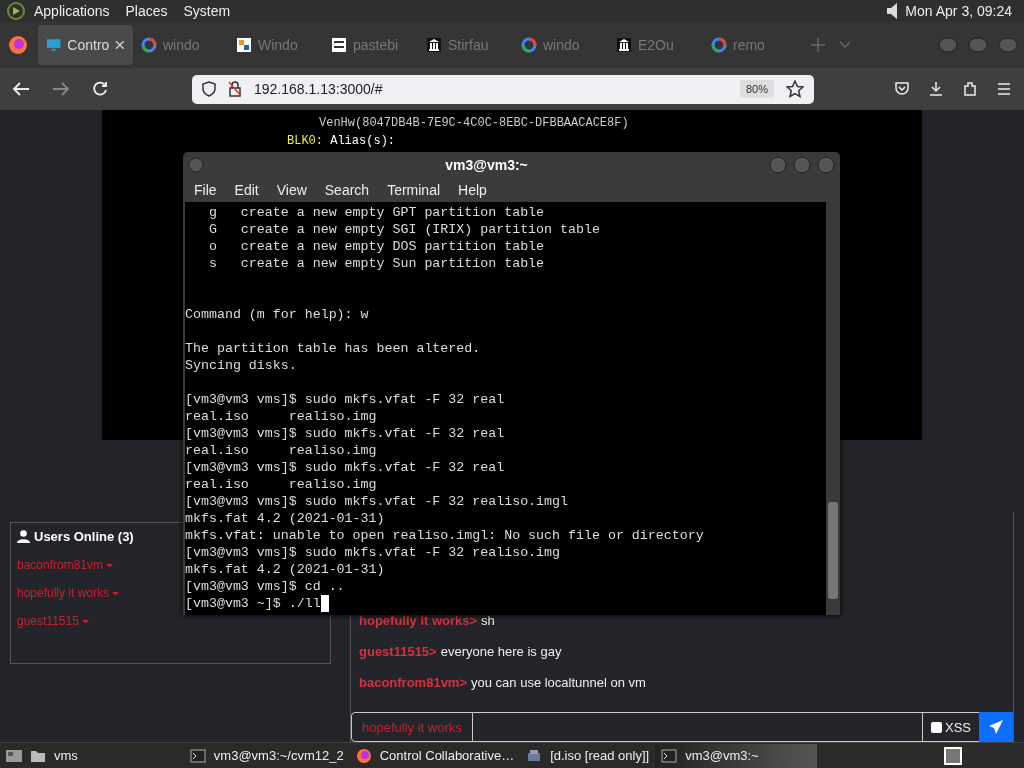 This screenshot has width=1024, height=768. Describe the element at coordinates (936, 727) in the screenshot. I see `xss-checkbox` at that location.